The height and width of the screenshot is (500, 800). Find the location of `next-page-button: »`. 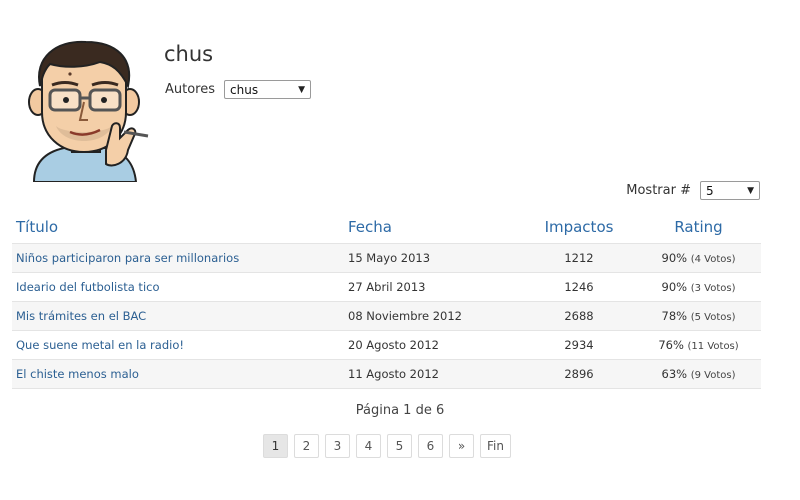

next-page-button: » is located at coordinates (461, 446).